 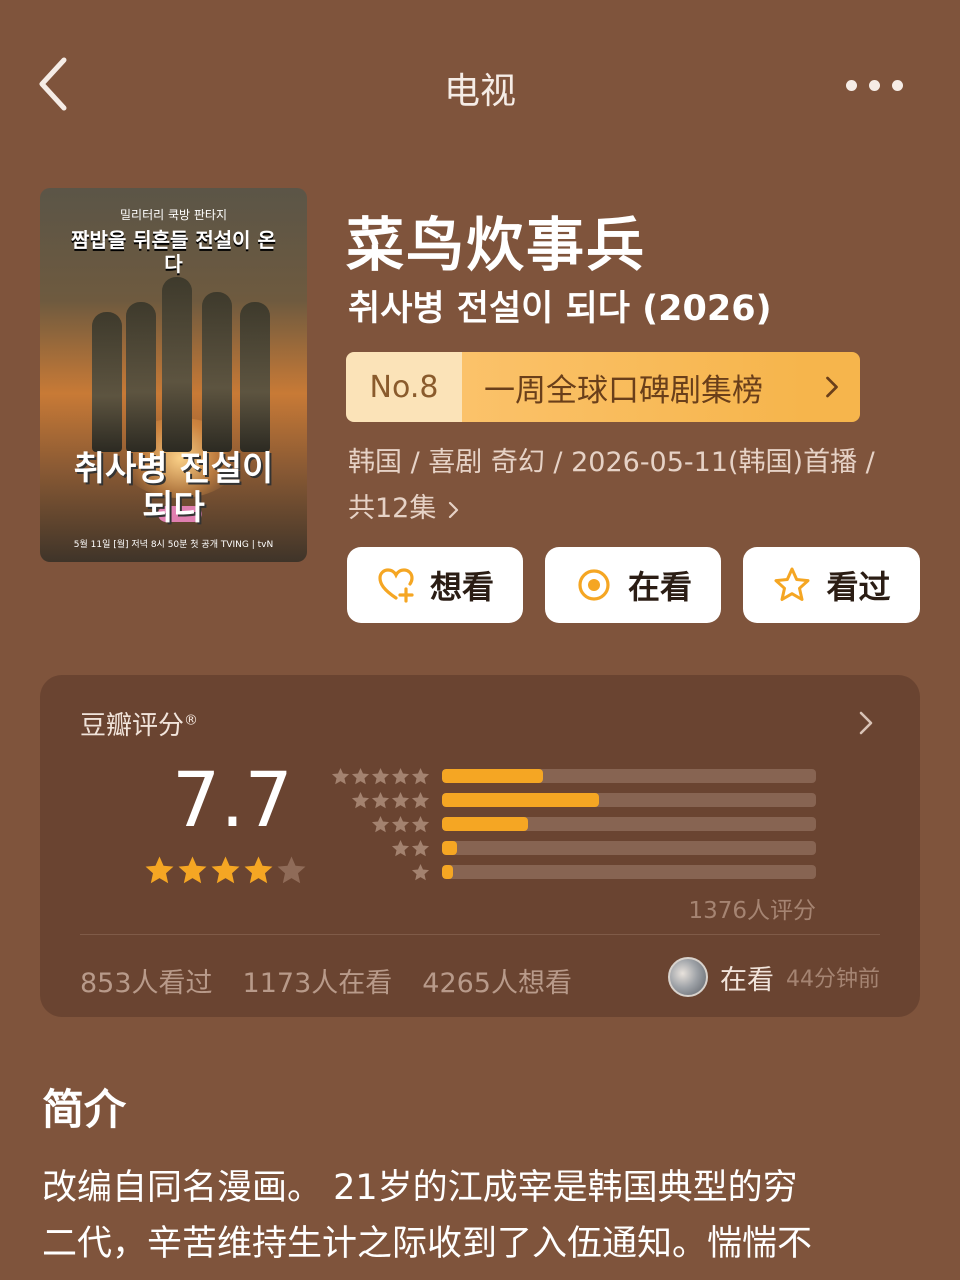 I want to click on rating-count: 1376人评分, so click(x=752, y=911).